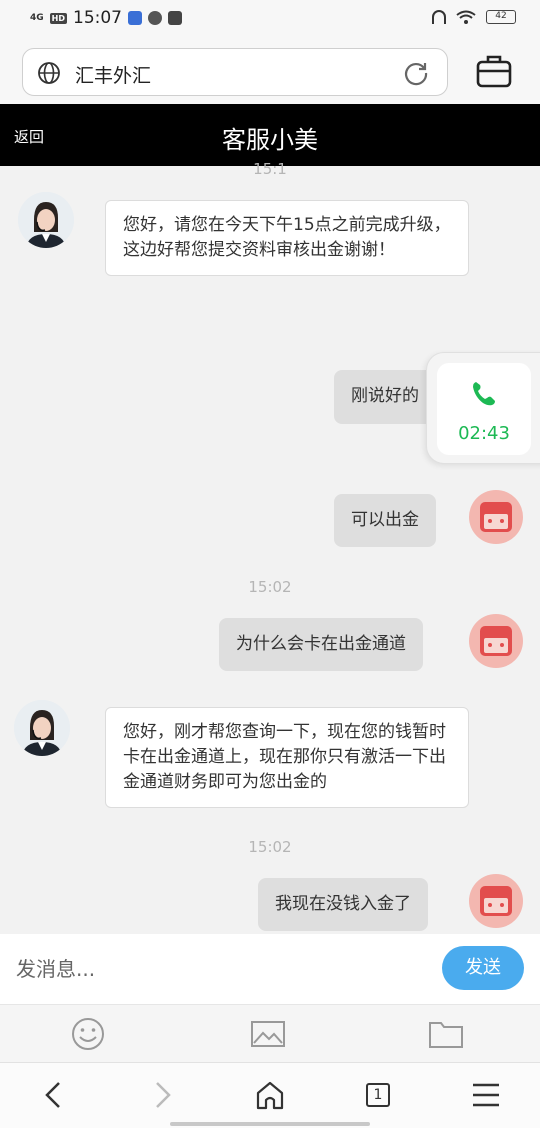  What do you see at coordinates (49, 73) in the screenshot?
I see `globe-icon` at bounding box center [49, 73].